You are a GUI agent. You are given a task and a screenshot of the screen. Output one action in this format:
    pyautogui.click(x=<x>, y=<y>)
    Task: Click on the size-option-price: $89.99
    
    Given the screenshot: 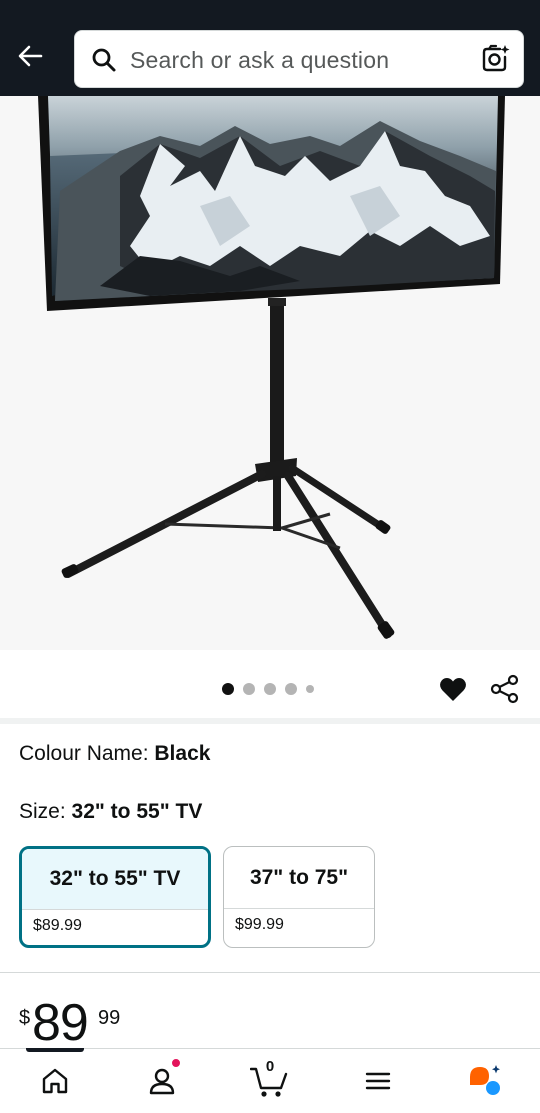 What is the action you would take?
    pyautogui.click(x=57, y=925)
    